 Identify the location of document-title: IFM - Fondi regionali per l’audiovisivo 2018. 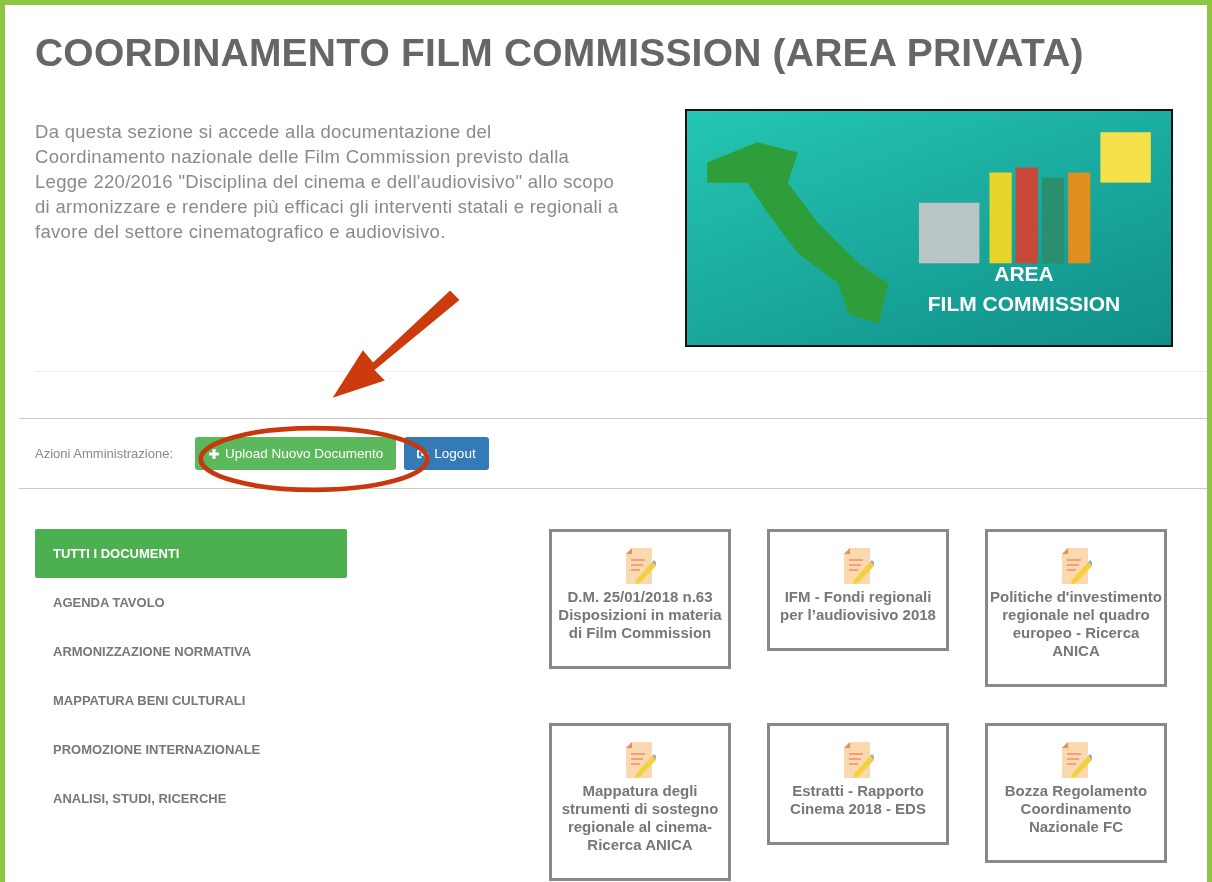
(858, 606).